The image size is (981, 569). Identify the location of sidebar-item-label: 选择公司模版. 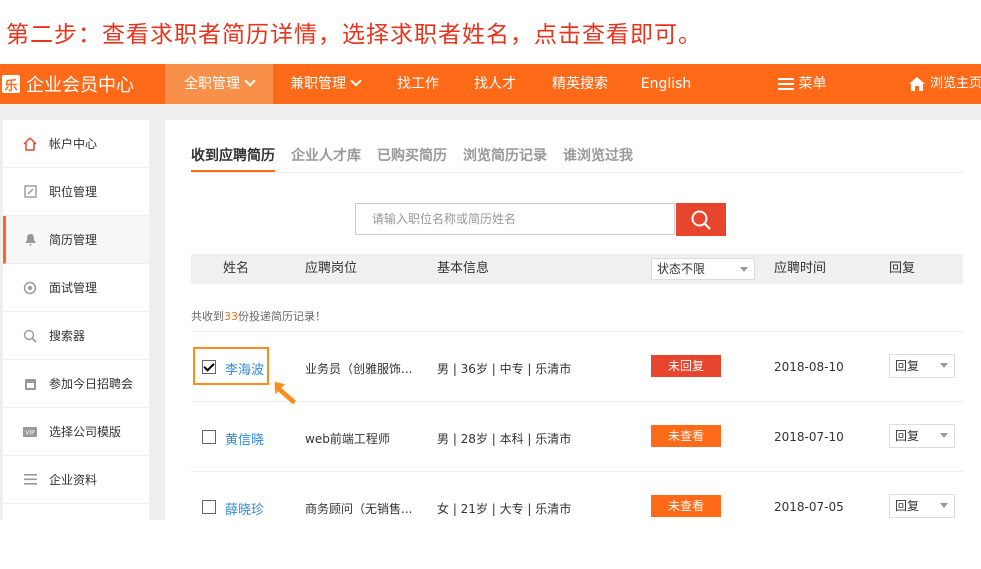
(85, 432).